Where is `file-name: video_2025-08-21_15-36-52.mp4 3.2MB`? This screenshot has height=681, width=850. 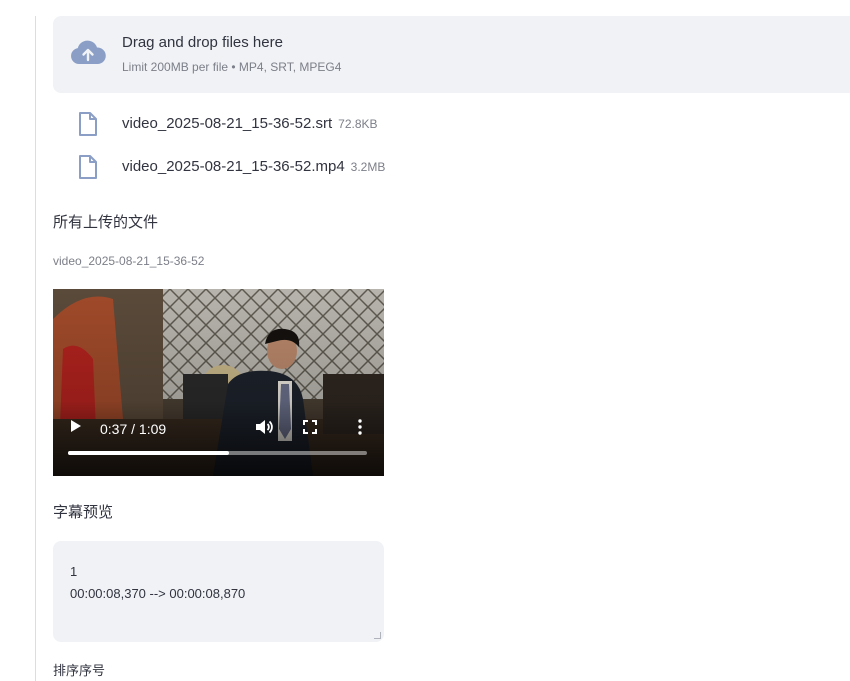
file-name: video_2025-08-21_15-36-52.mp4 3.2MB is located at coordinates (254, 166).